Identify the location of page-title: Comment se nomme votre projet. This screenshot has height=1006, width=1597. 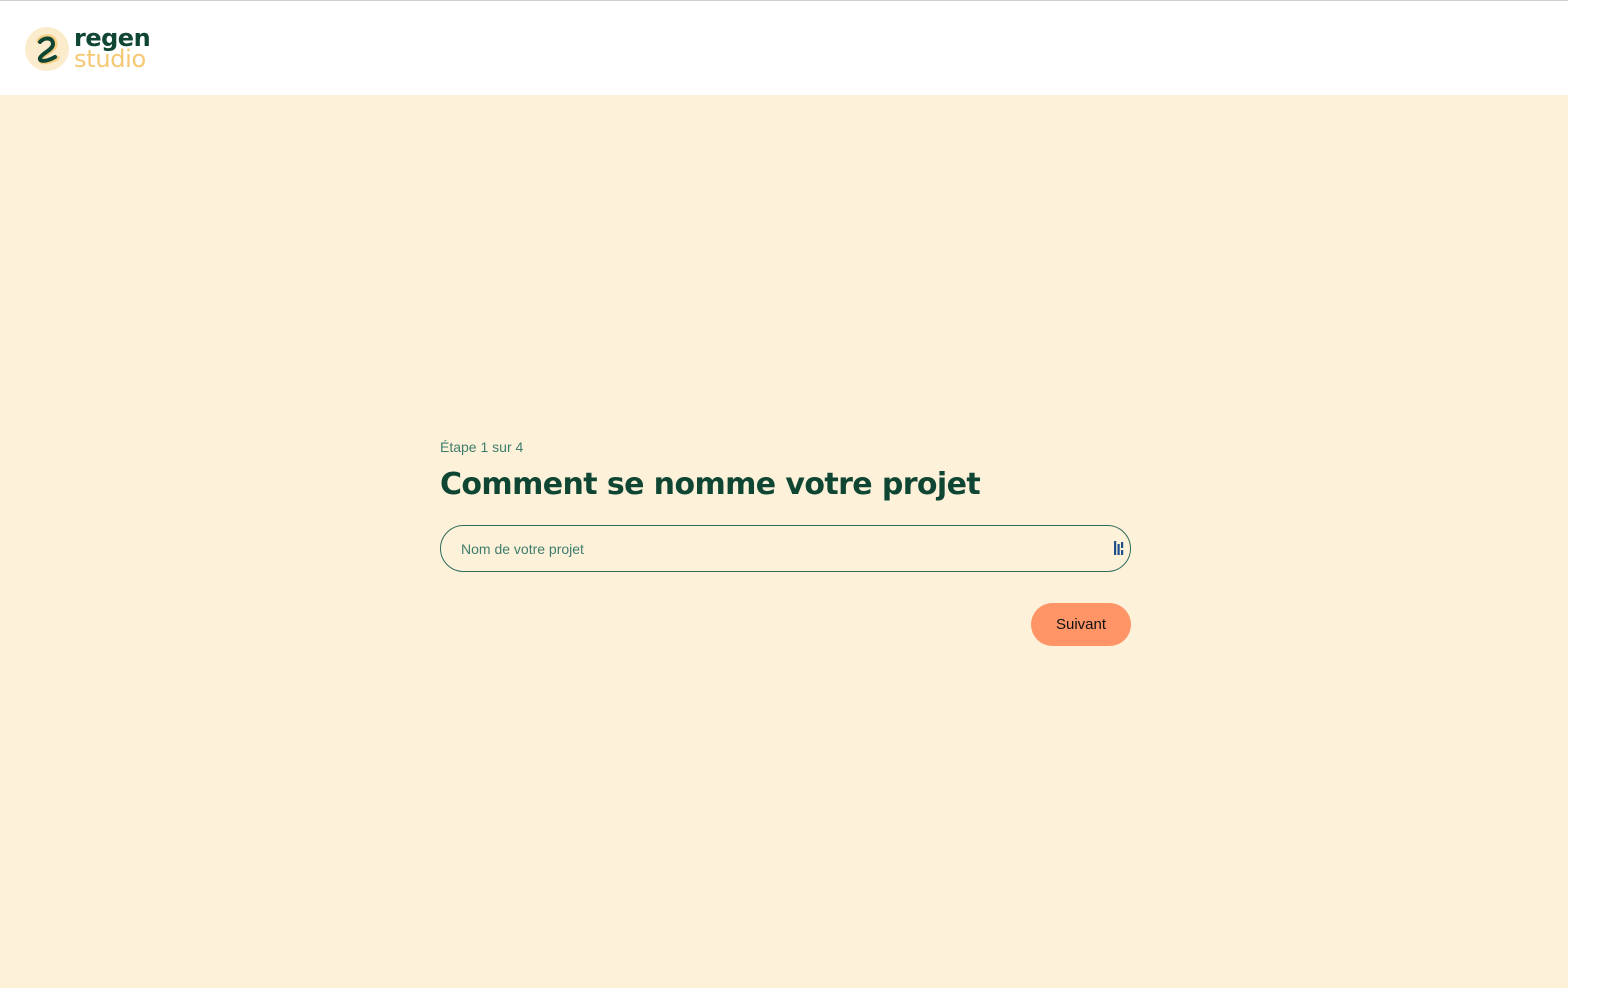
(710, 484).